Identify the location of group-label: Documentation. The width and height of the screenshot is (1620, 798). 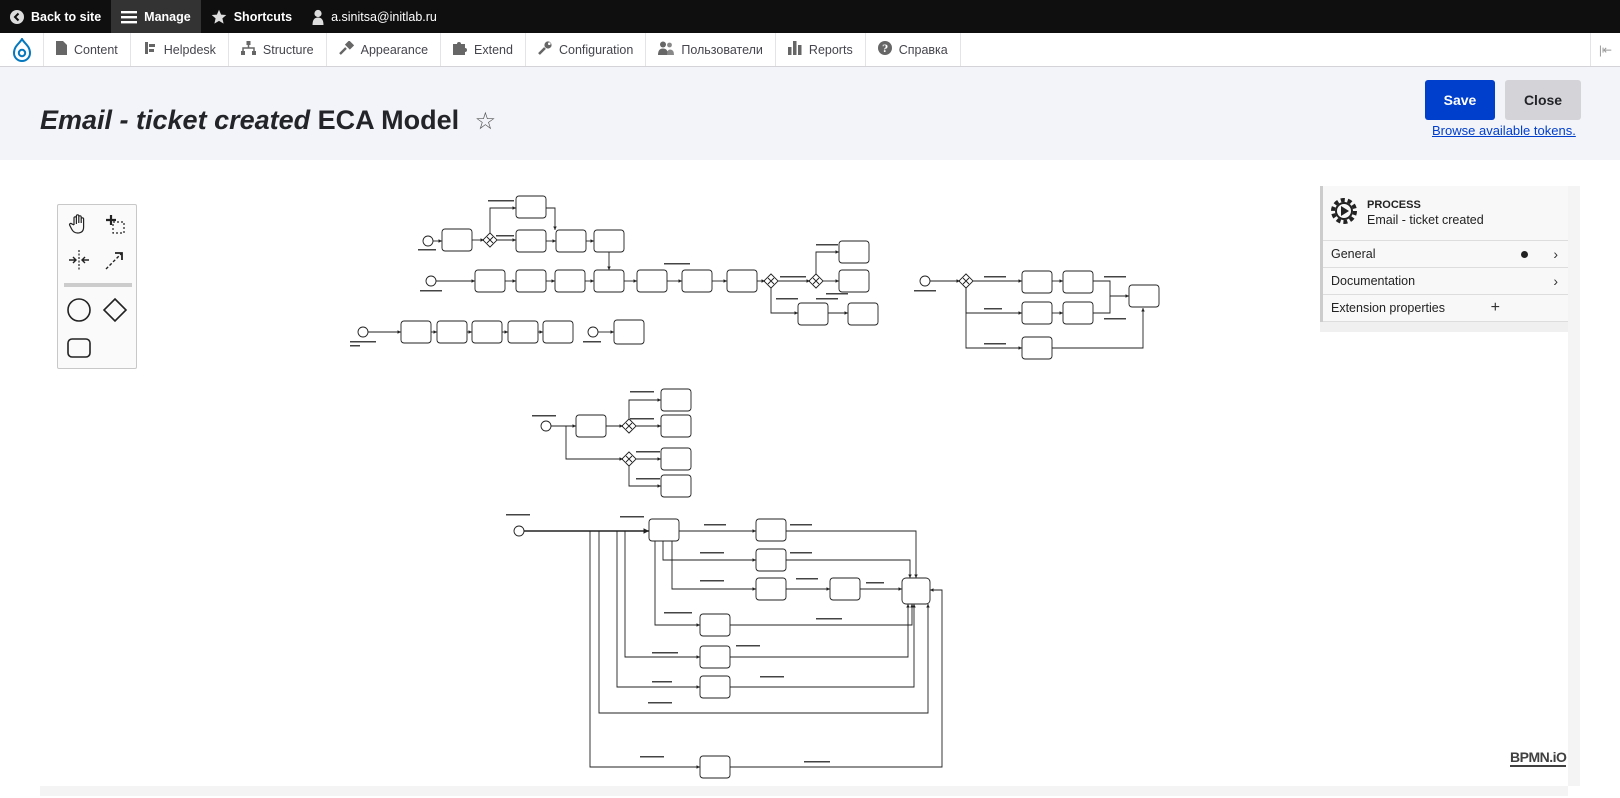
(1373, 281).